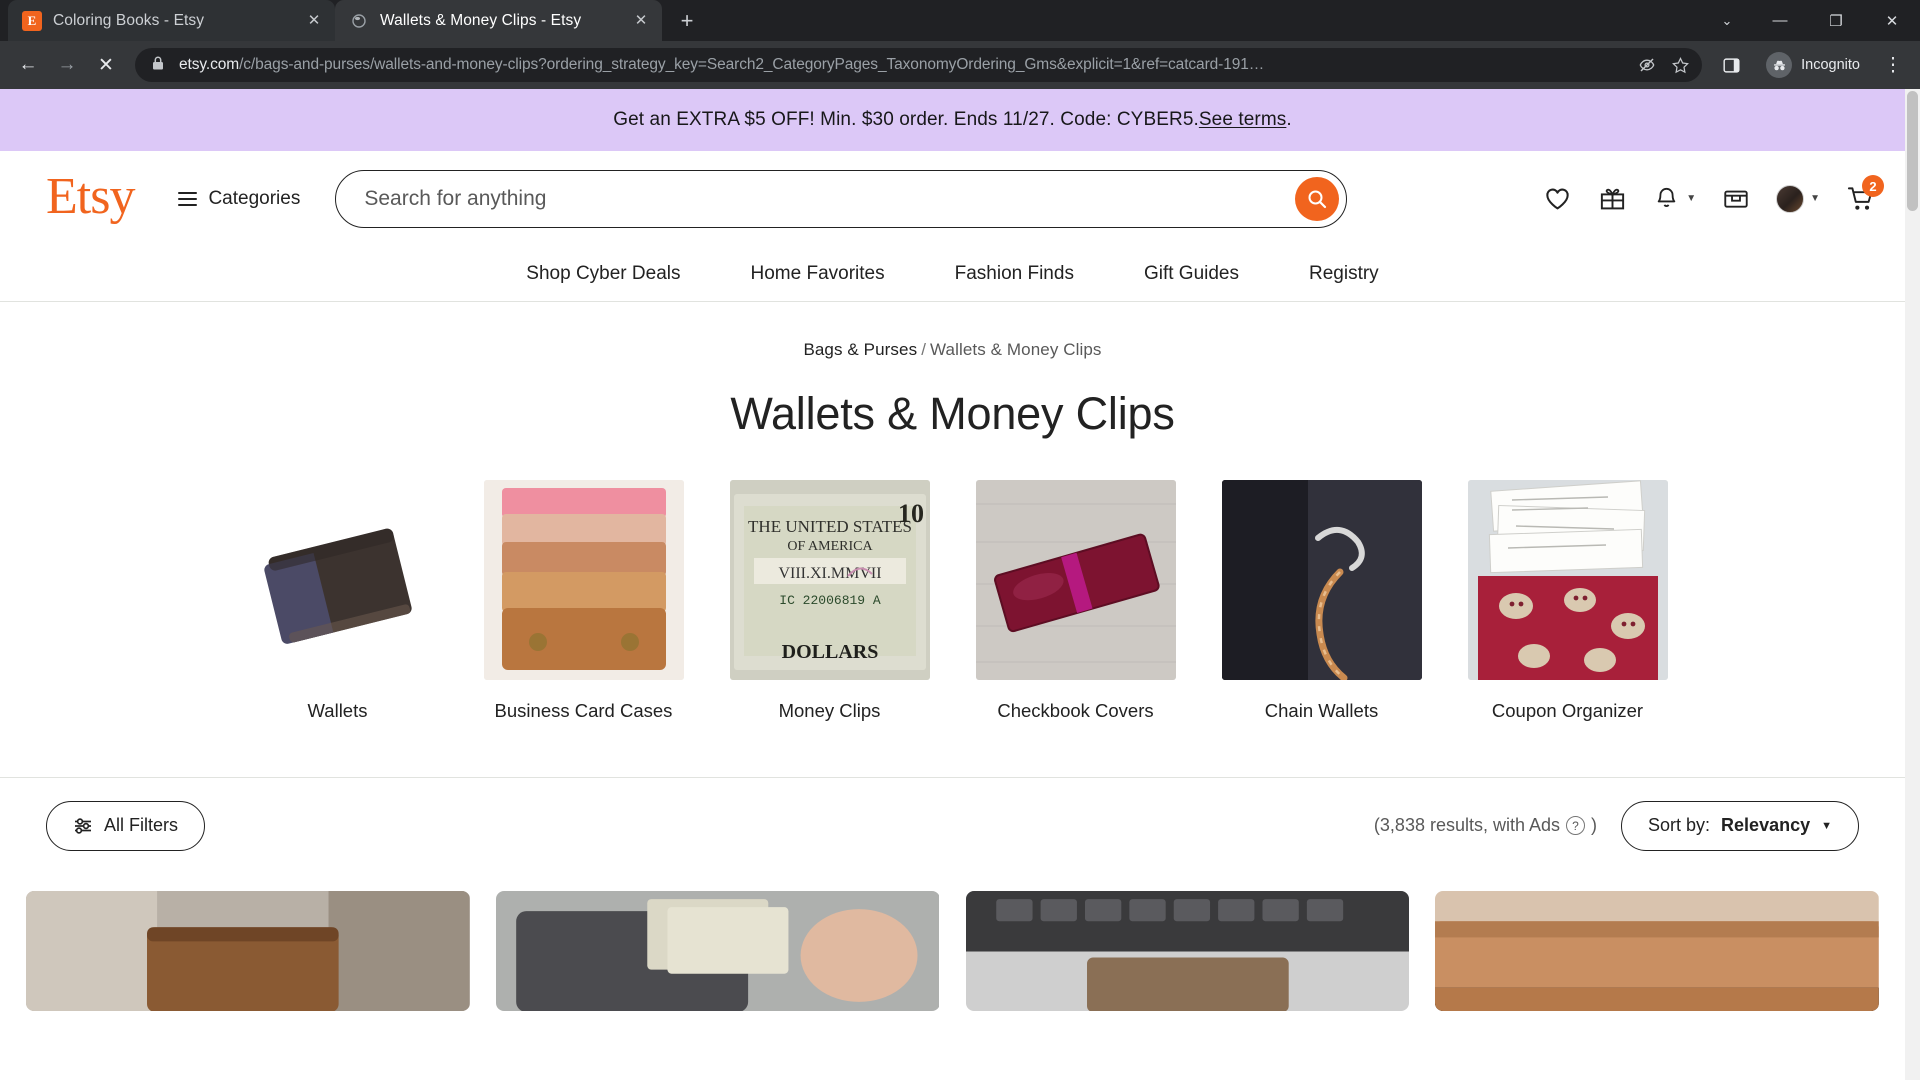 The height and width of the screenshot is (1080, 1920). What do you see at coordinates (818, 274) in the screenshot?
I see `nav-home-favorites: Home Favorites` at bounding box center [818, 274].